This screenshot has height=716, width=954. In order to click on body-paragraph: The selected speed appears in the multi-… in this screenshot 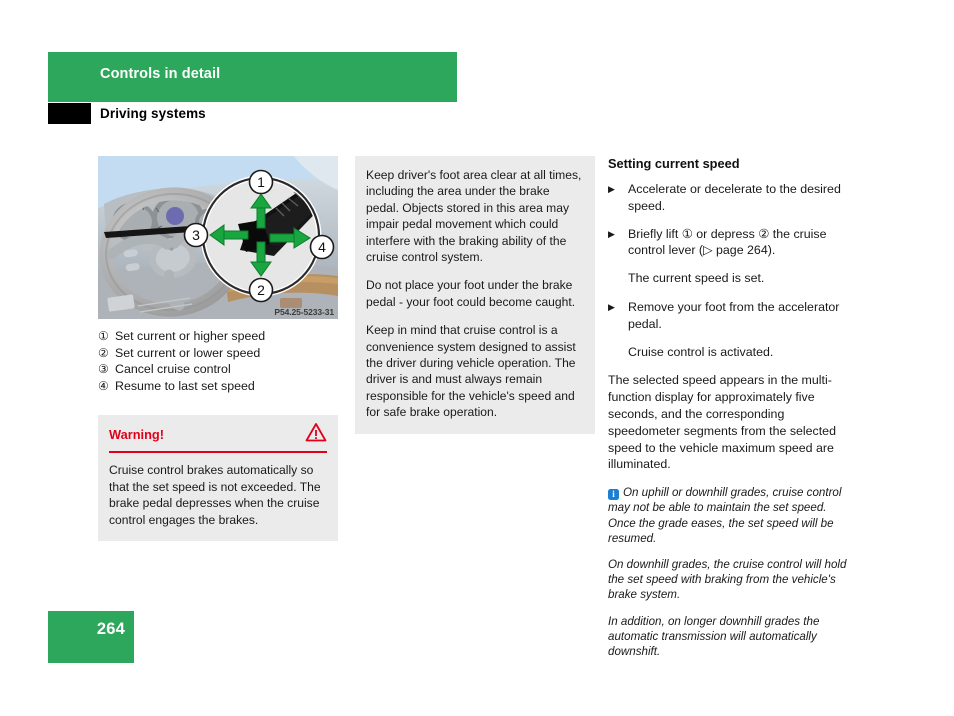, I will do `click(722, 422)`.